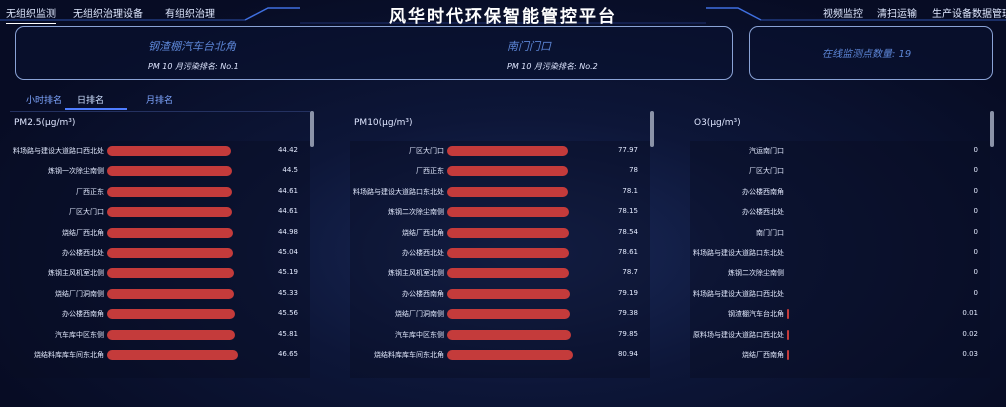 The height and width of the screenshot is (407, 1006). What do you see at coordinates (44, 99) in the screenshot?
I see `tab-hourly-ranking: 小时排名` at bounding box center [44, 99].